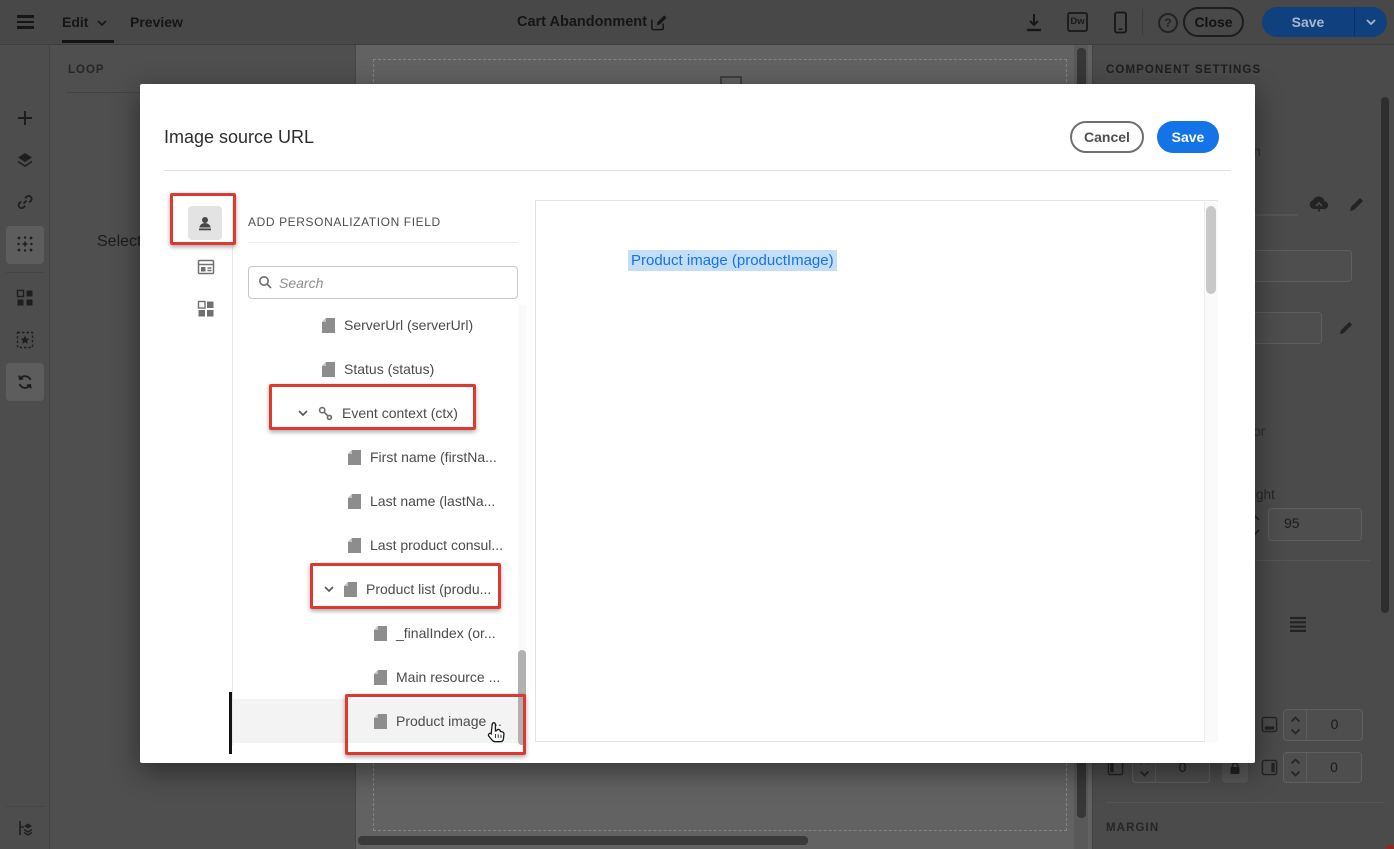 The image size is (1394, 849). I want to click on tab-form-fields, so click(206, 267).